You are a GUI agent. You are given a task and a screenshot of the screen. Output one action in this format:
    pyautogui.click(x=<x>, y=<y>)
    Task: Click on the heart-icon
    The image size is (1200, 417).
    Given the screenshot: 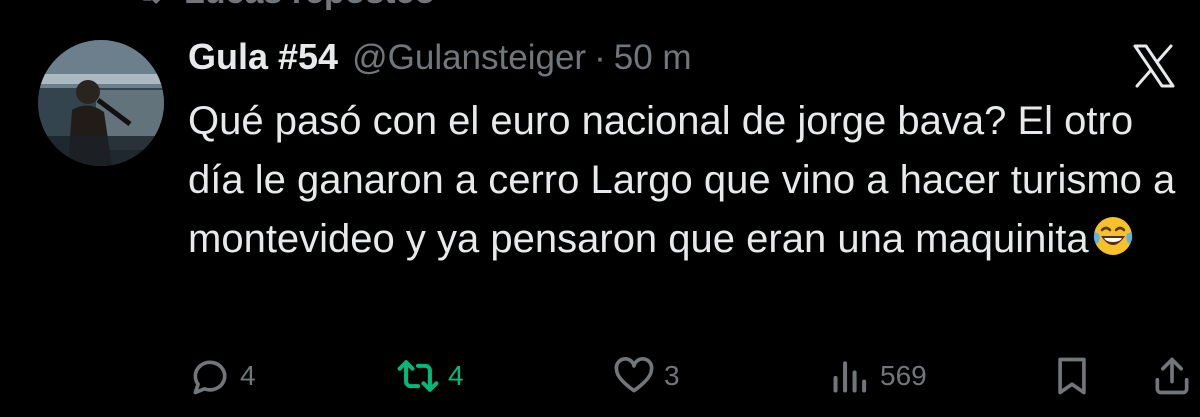 What is the action you would take?
    pyautogui.click(x=634, y=375)
    